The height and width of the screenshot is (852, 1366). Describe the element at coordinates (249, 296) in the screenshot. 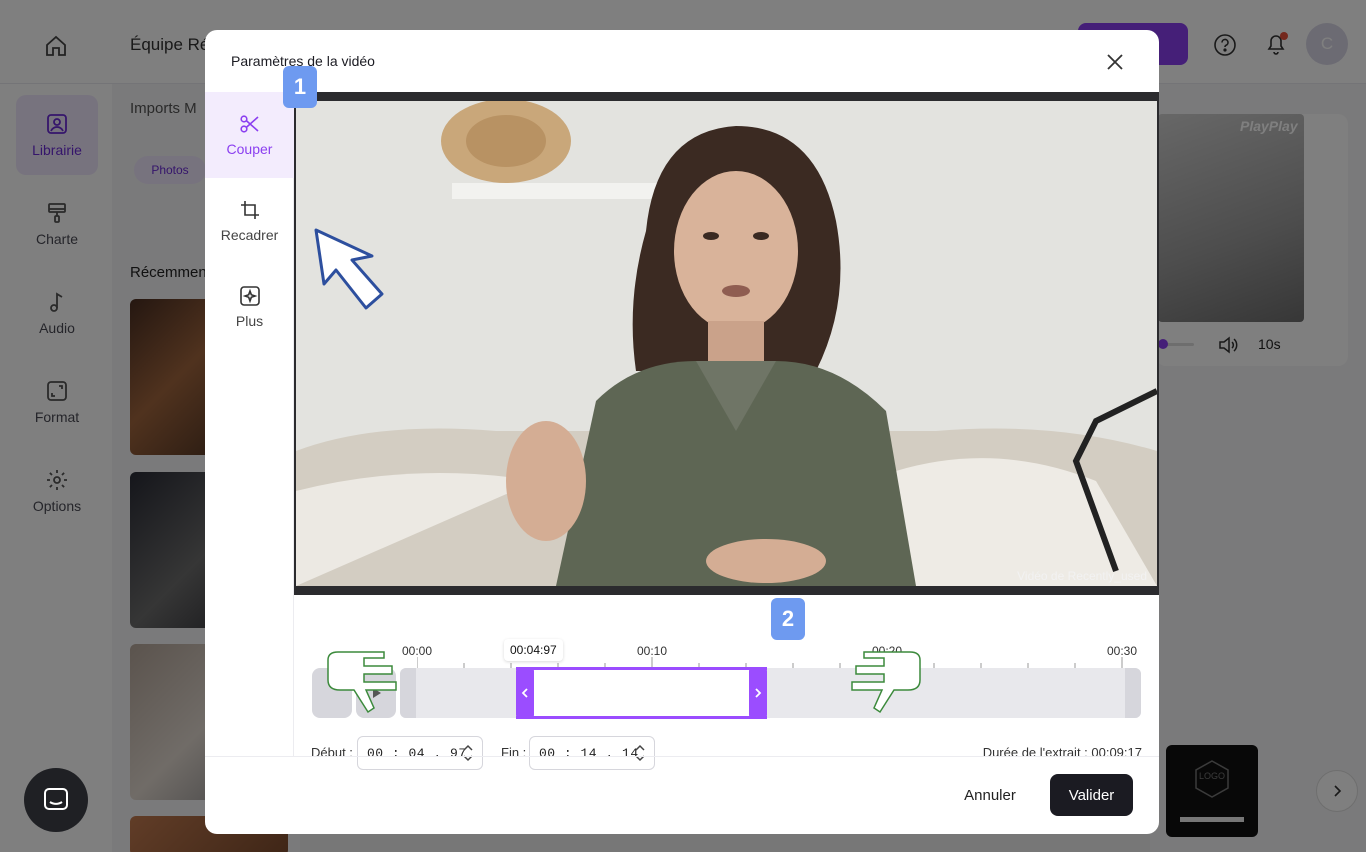

I see `sparkle-icon` at that location.